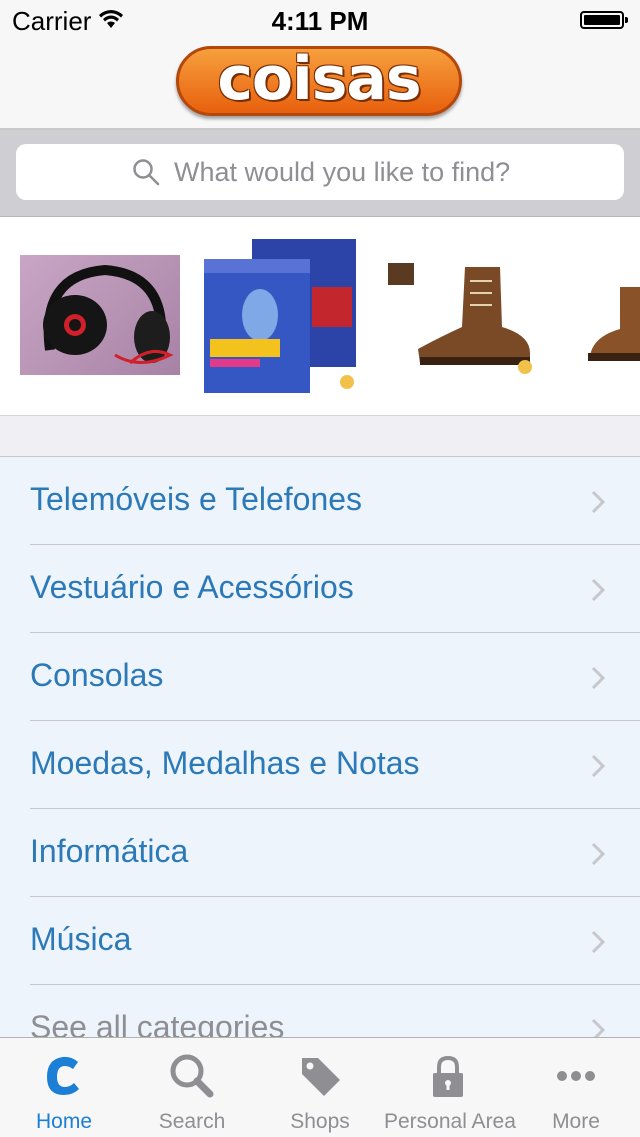 The image size is (640, 1137). I want to click on see-all-categories-label: See all categories, so click(157, 1023).